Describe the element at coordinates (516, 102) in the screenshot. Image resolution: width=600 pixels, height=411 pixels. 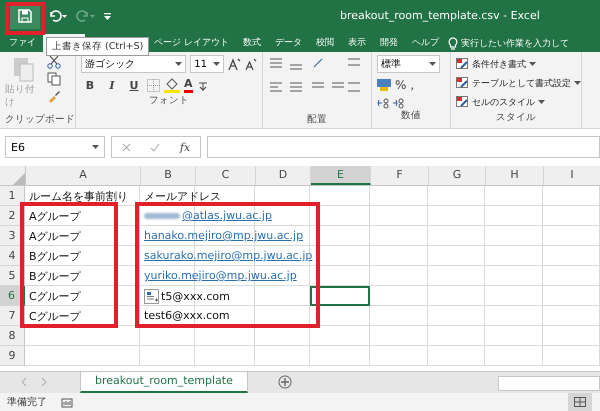
I see `style-menu-button: セルのスタイル` at that location.